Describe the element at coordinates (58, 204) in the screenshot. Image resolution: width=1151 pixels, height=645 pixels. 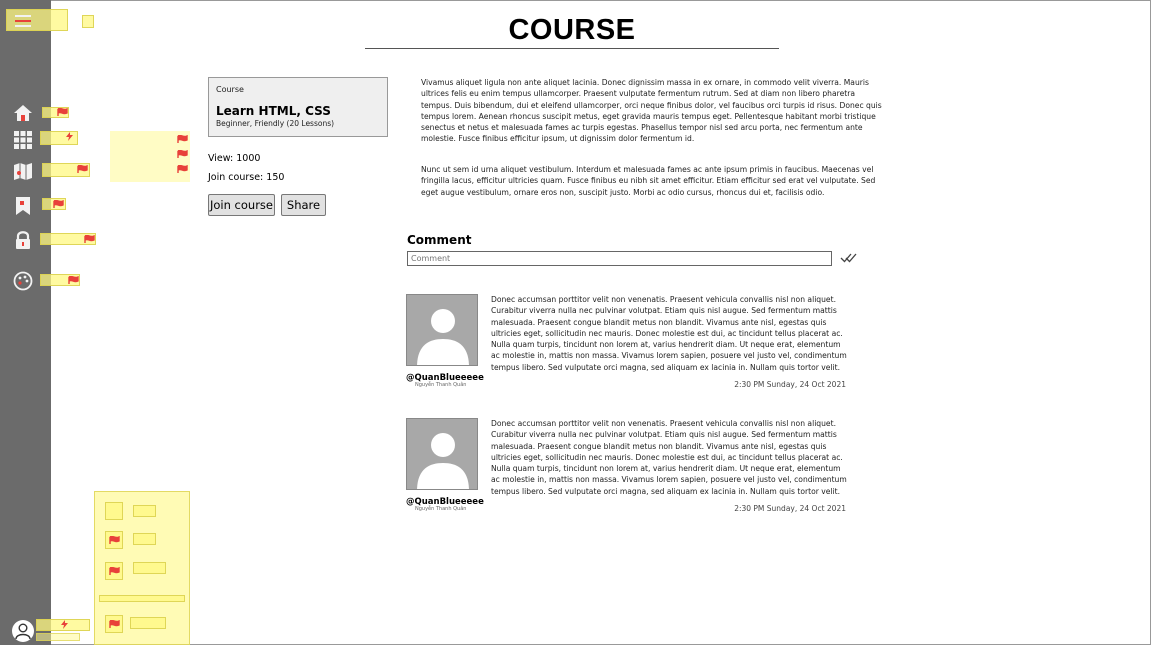
I see `bookmark-flag-icon` at that location.